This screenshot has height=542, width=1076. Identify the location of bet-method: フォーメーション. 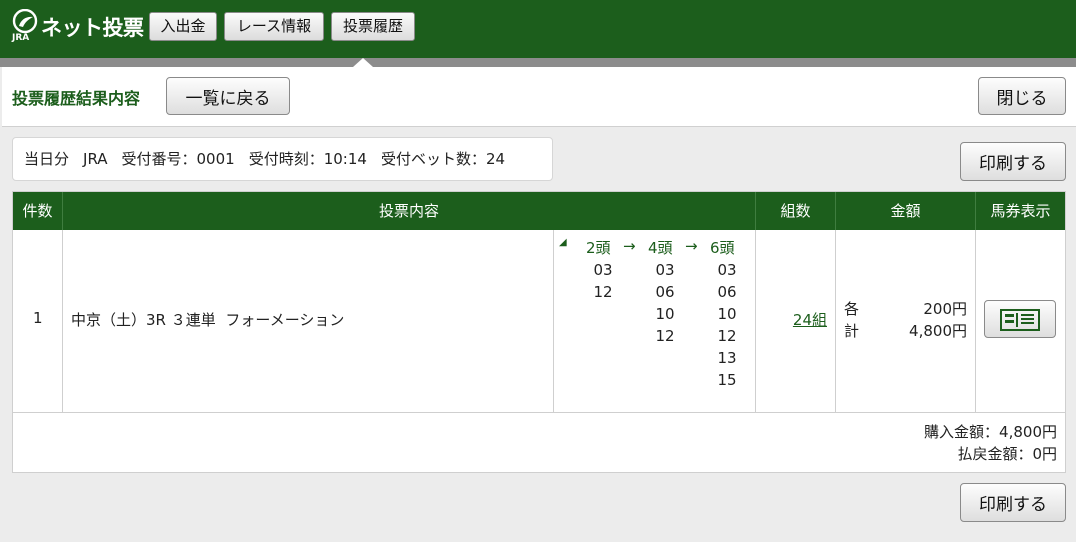
(285, 320).